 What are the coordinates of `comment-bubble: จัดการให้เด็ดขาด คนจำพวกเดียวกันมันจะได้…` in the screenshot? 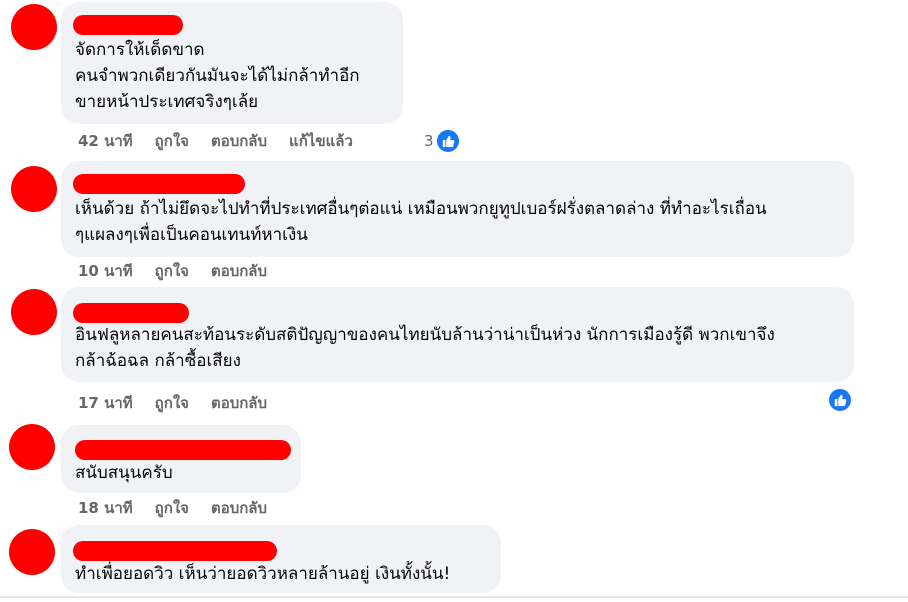 It's located at (232, 63).